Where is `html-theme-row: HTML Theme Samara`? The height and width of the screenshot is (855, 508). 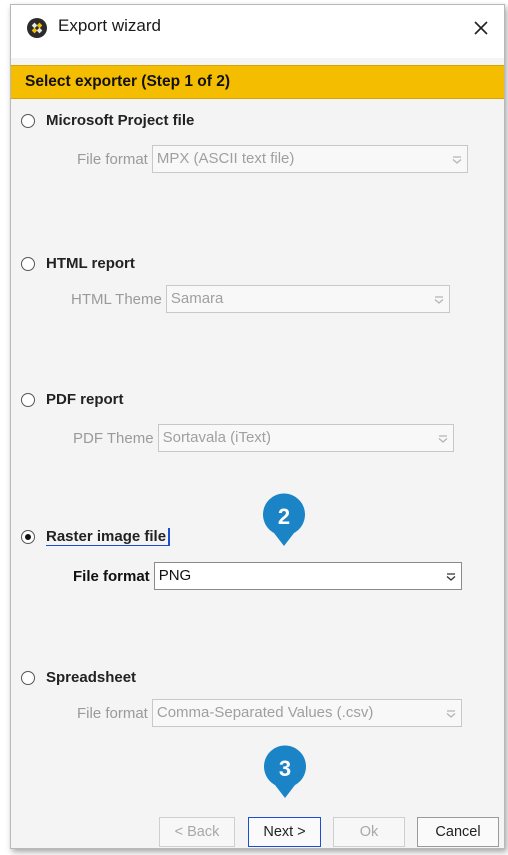 html-theme-row: HTML Theme Samara is located at coordinates (260, 299).